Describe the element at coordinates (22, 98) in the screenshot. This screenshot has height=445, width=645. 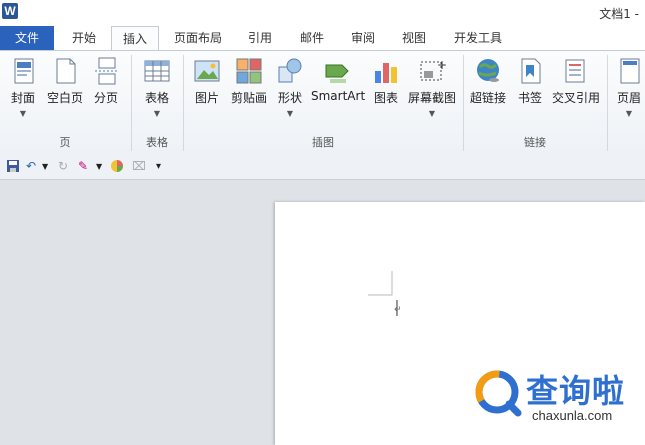
I see `cover-page-label: 封面` at that location.